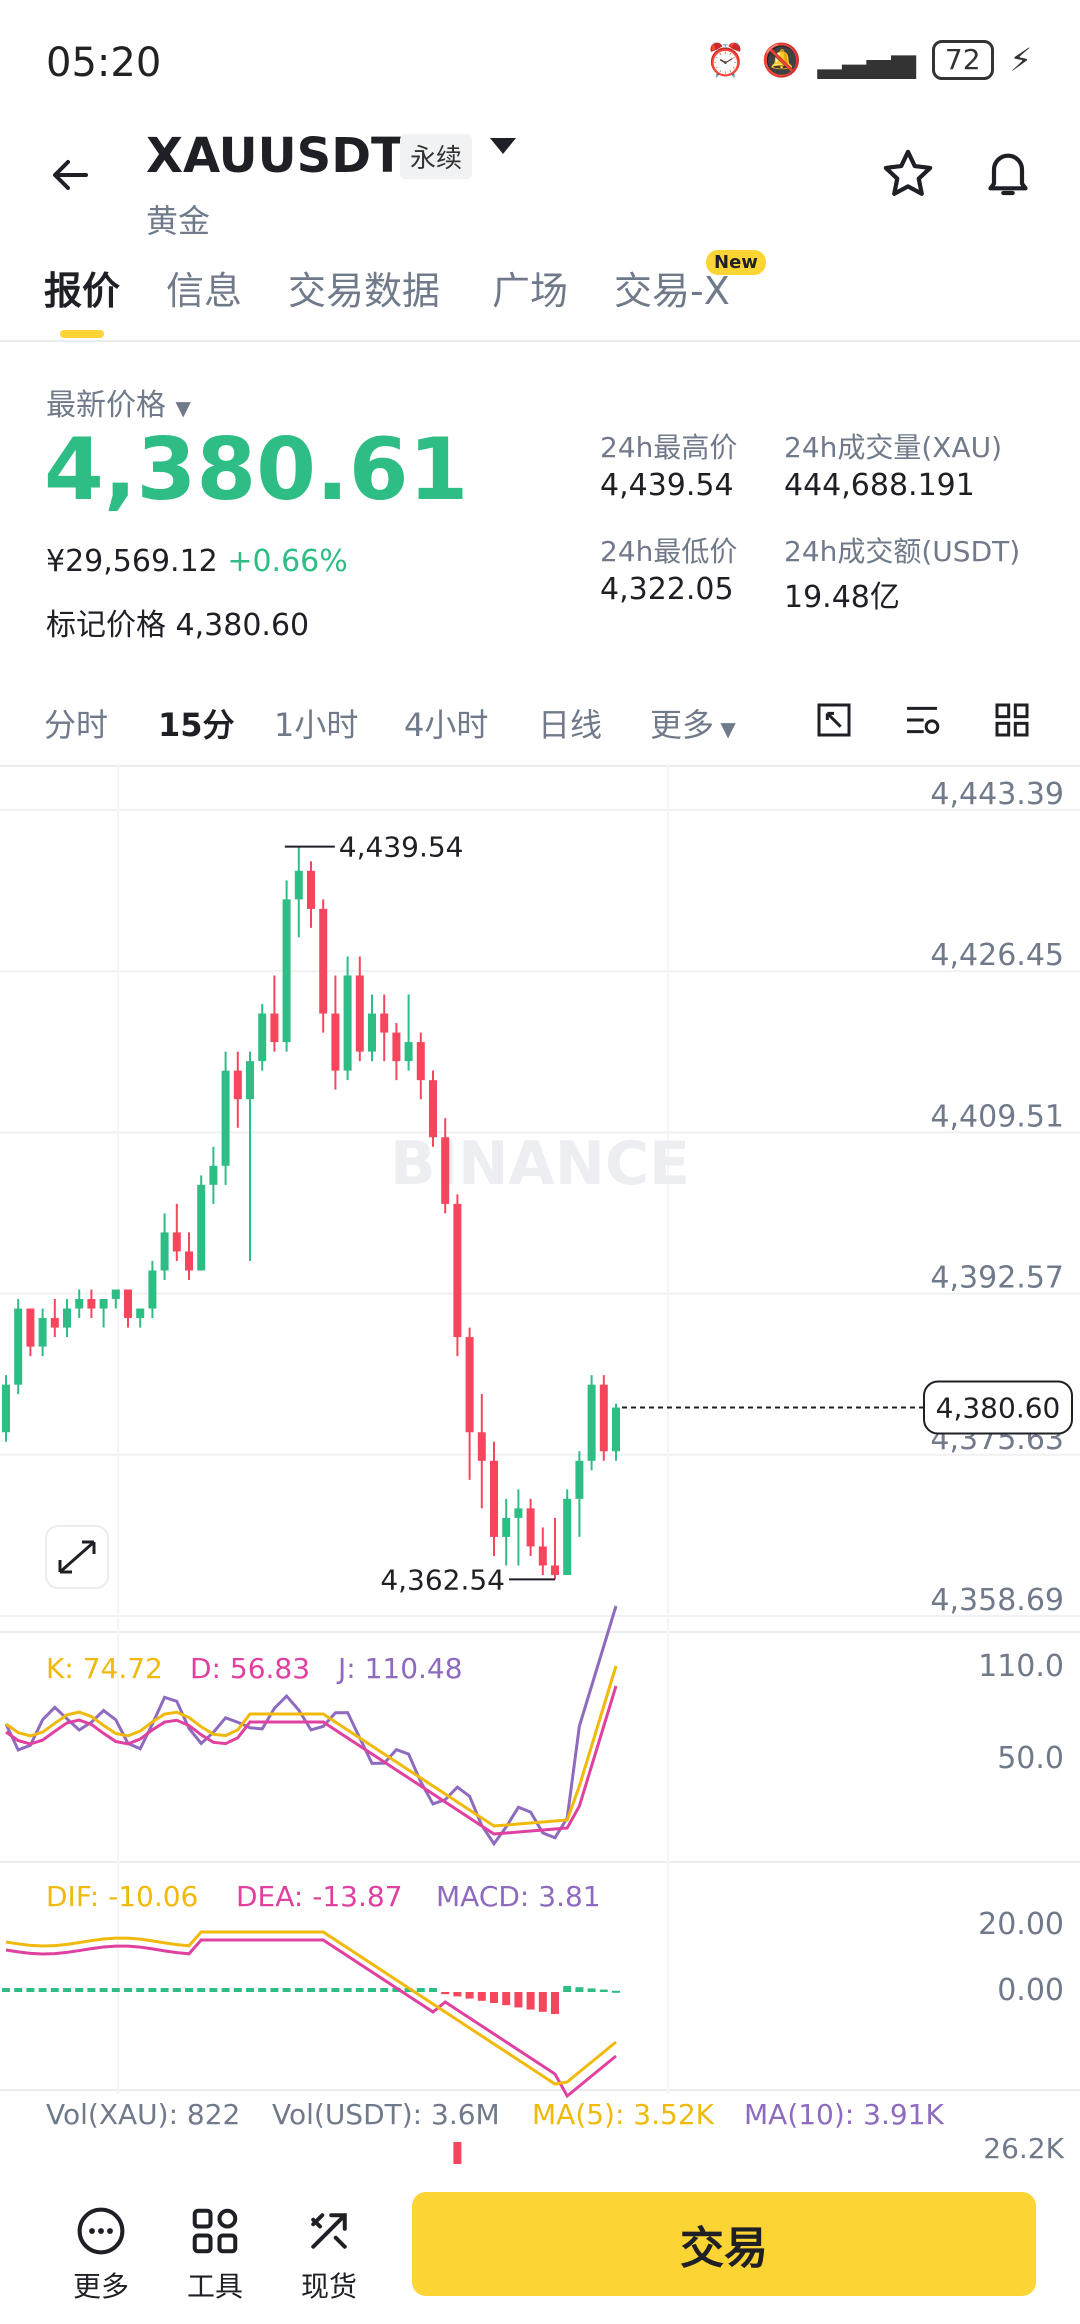 The width and height of the screenshot is (1080, 2324). I want to click on chevron-down-icon, so click(503, 146).